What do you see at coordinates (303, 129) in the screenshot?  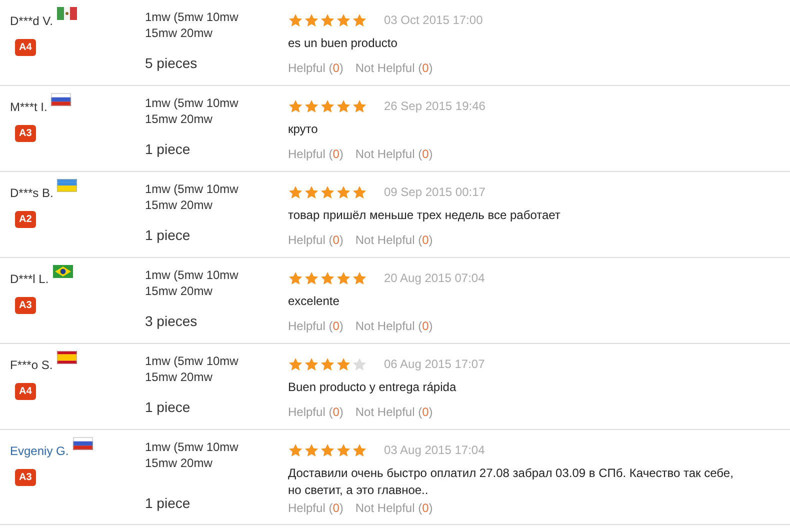 I see `review-text: круто` at bounding box center [303, 129].